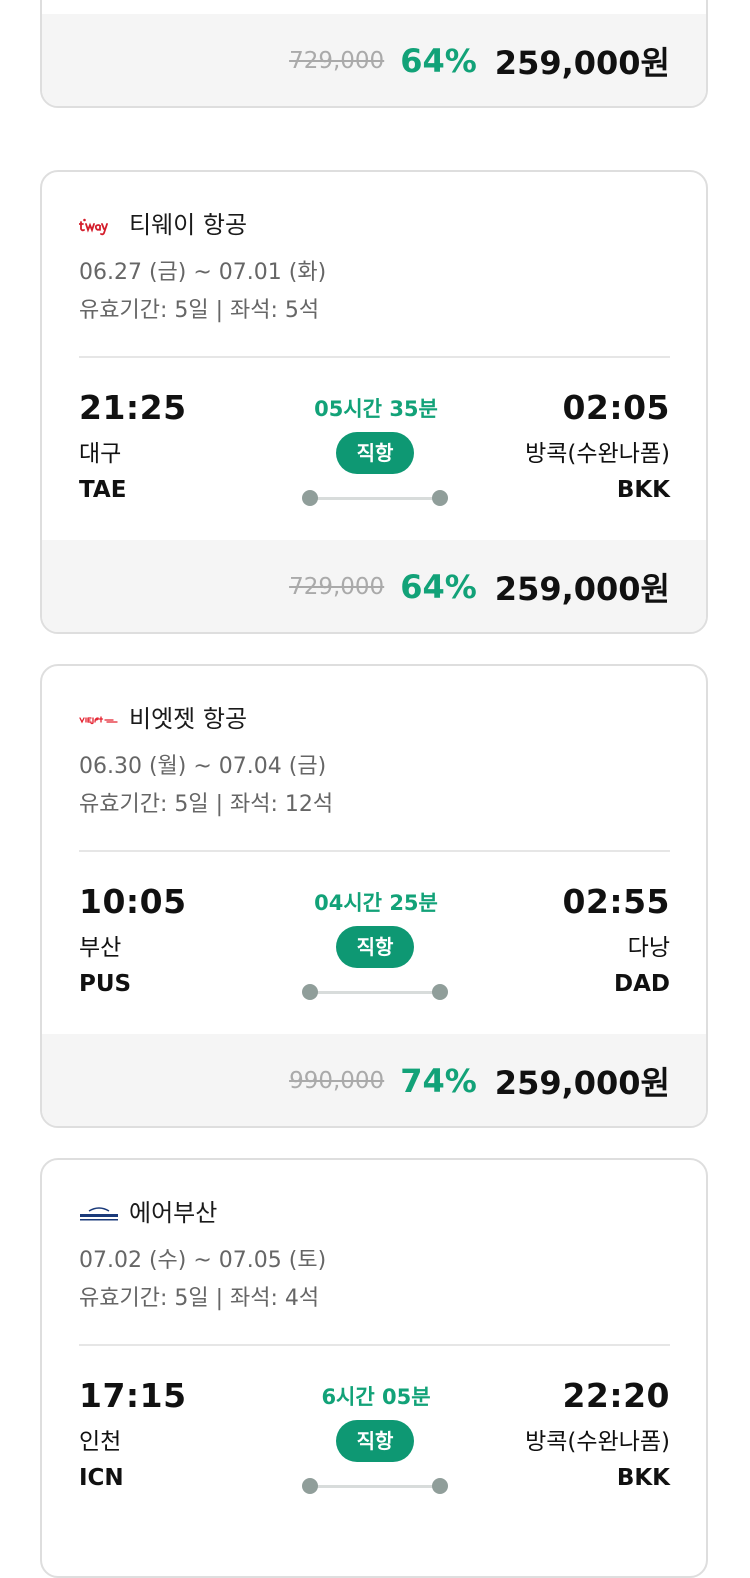 The height and width of the screenshot is (1578, 750). What do you see at coordinates (100, 1442) in the screenshot?
I see `departure-city: 인천` at bounding box center [100, 1442].